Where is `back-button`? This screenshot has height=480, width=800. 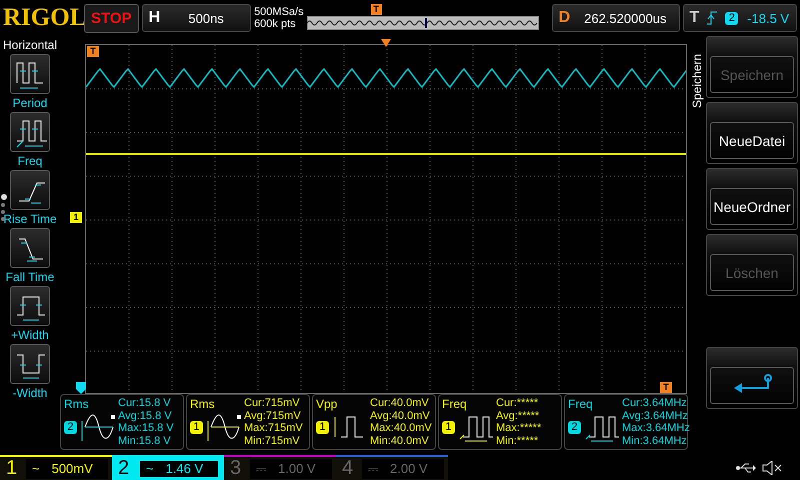
back-button is located at coordinates (752, 377).